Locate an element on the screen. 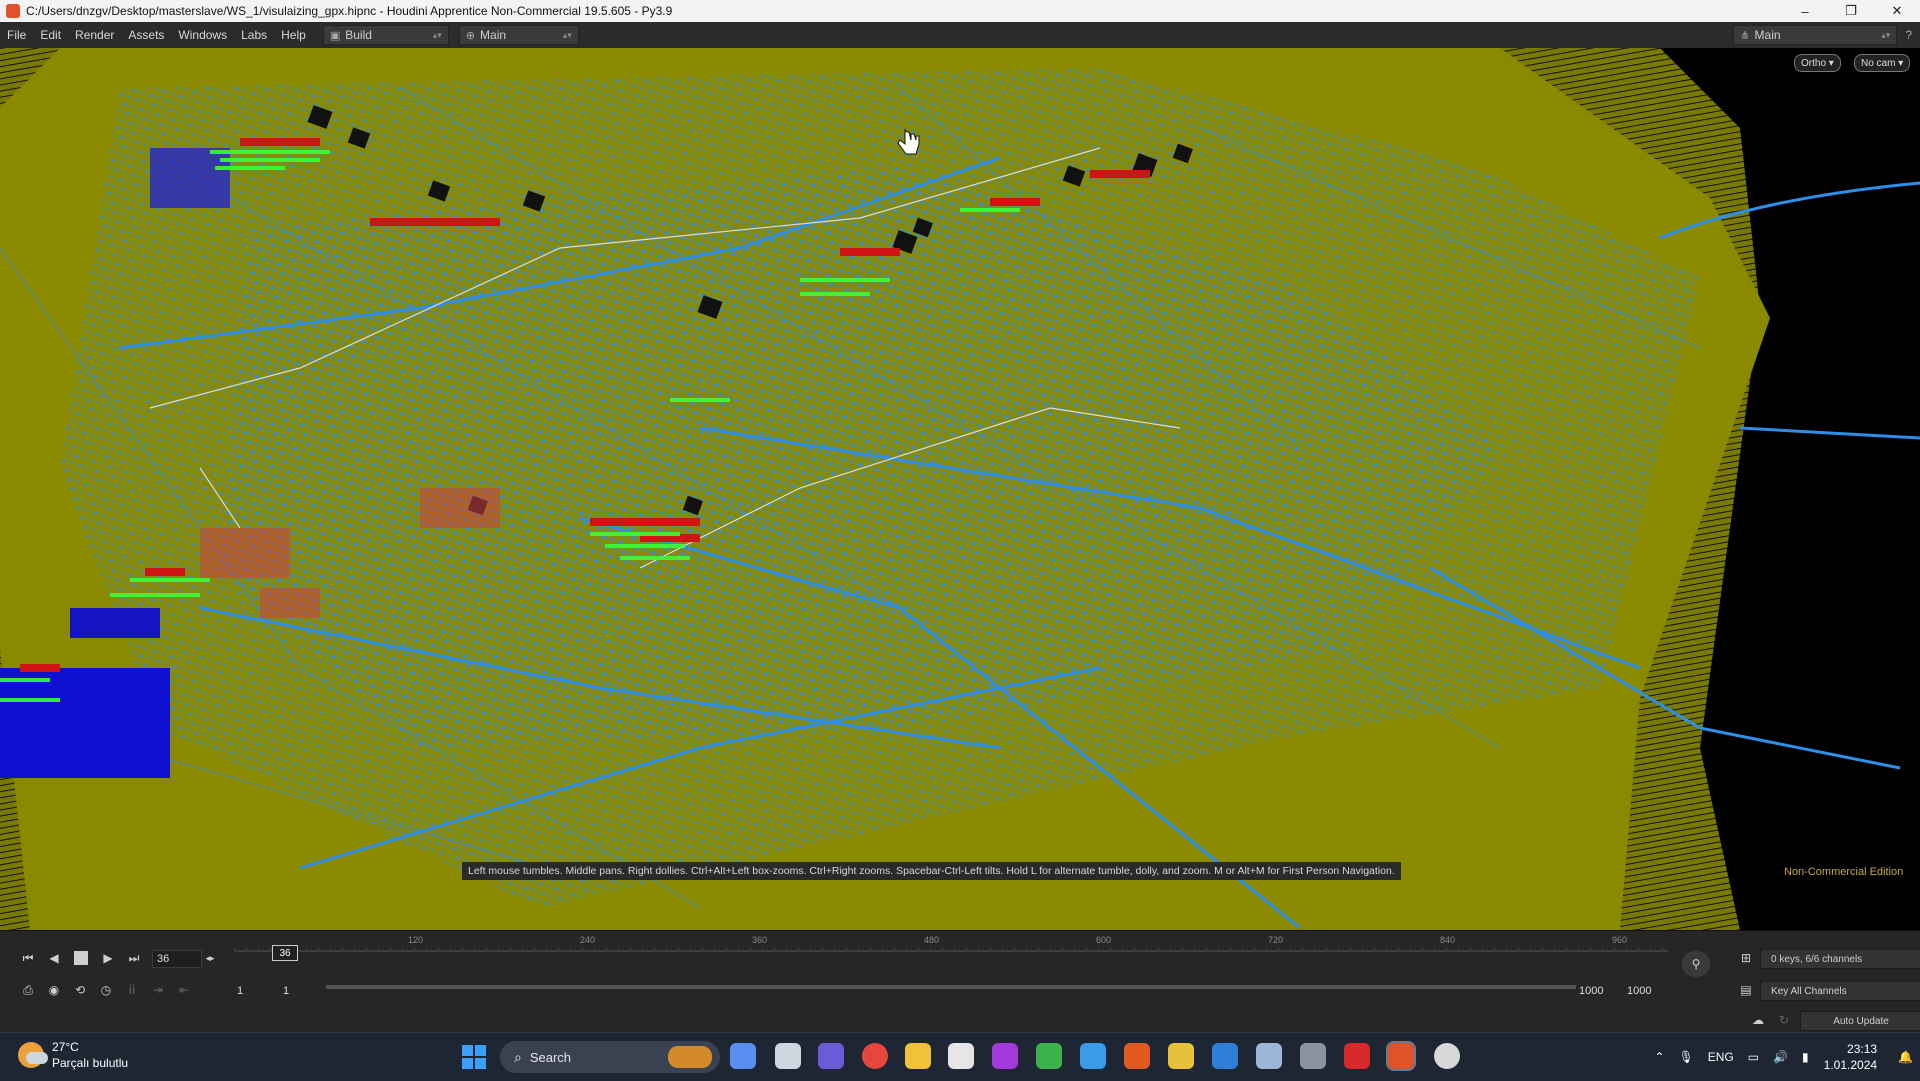 The image size is (1920, 1081). pdf-reader-icon is located at coordinates (1357, 1056).